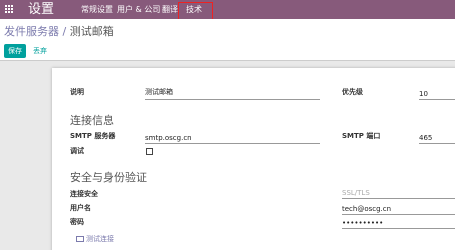 This screenshot has height=250, width=455. What do you see at coordinates (80, 208) in the screenshot?
I see `username-label: 用户名` at bounding box center [80, 208].